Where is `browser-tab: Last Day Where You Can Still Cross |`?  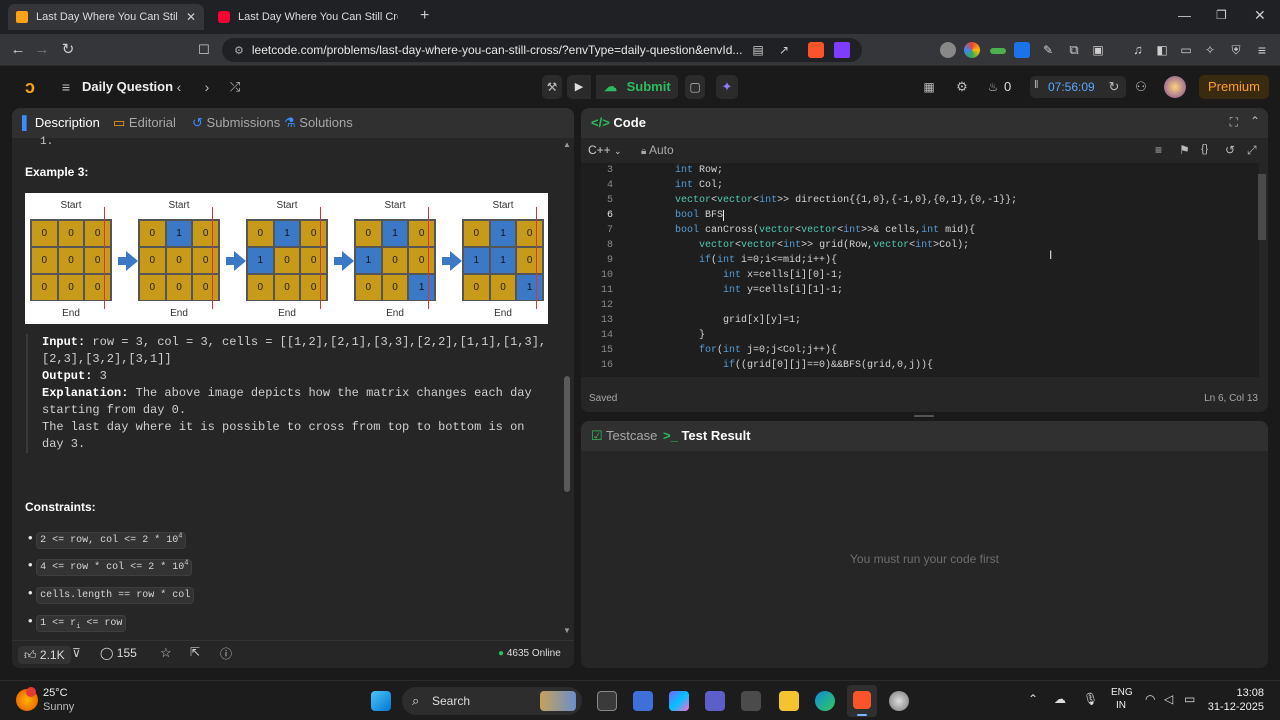 browser-tab: Last Day Where You Can Still Cross | is located at coordinates (308, 17).